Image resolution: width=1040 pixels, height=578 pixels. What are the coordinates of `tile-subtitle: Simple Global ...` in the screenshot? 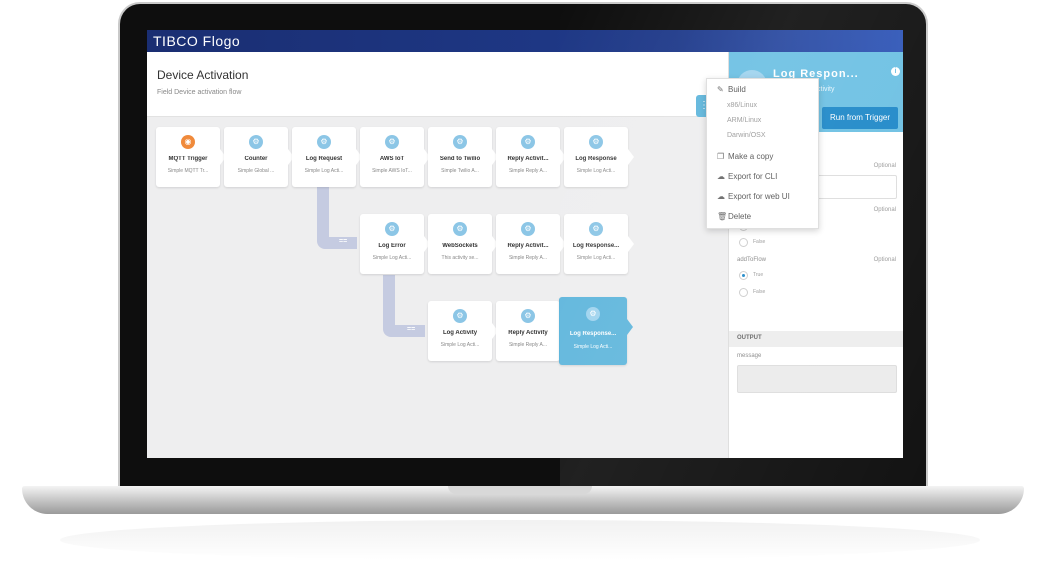 It's located at (256, 171).